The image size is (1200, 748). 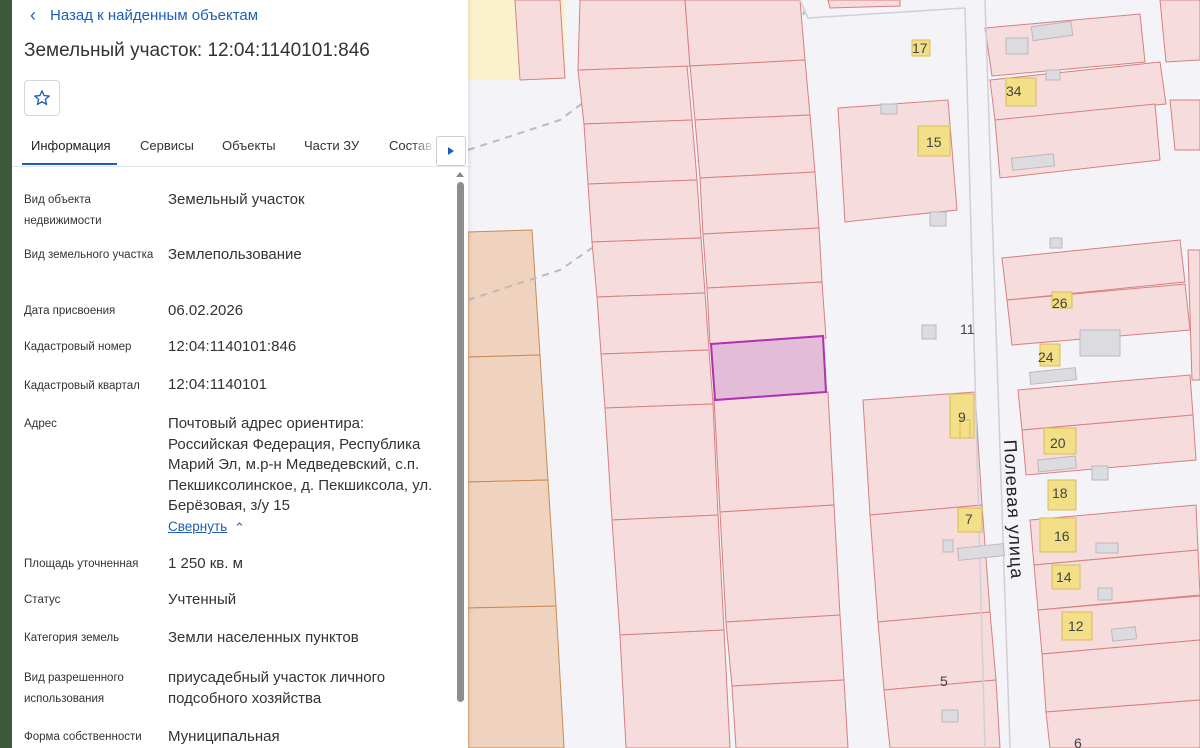 What do you see at coordinates (768, 368) in the screenshot?
I see `selected-parcel` at bounding box center [768, 368].